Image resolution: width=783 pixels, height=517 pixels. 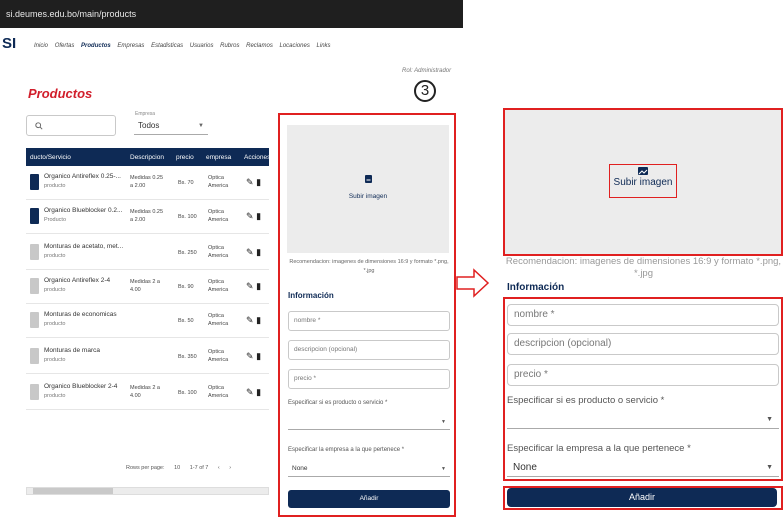 What do you see at coordinates (147, 491) in the screenshot?
I see `horizontal-scrollbar: .` at bounding box center [147, 491].